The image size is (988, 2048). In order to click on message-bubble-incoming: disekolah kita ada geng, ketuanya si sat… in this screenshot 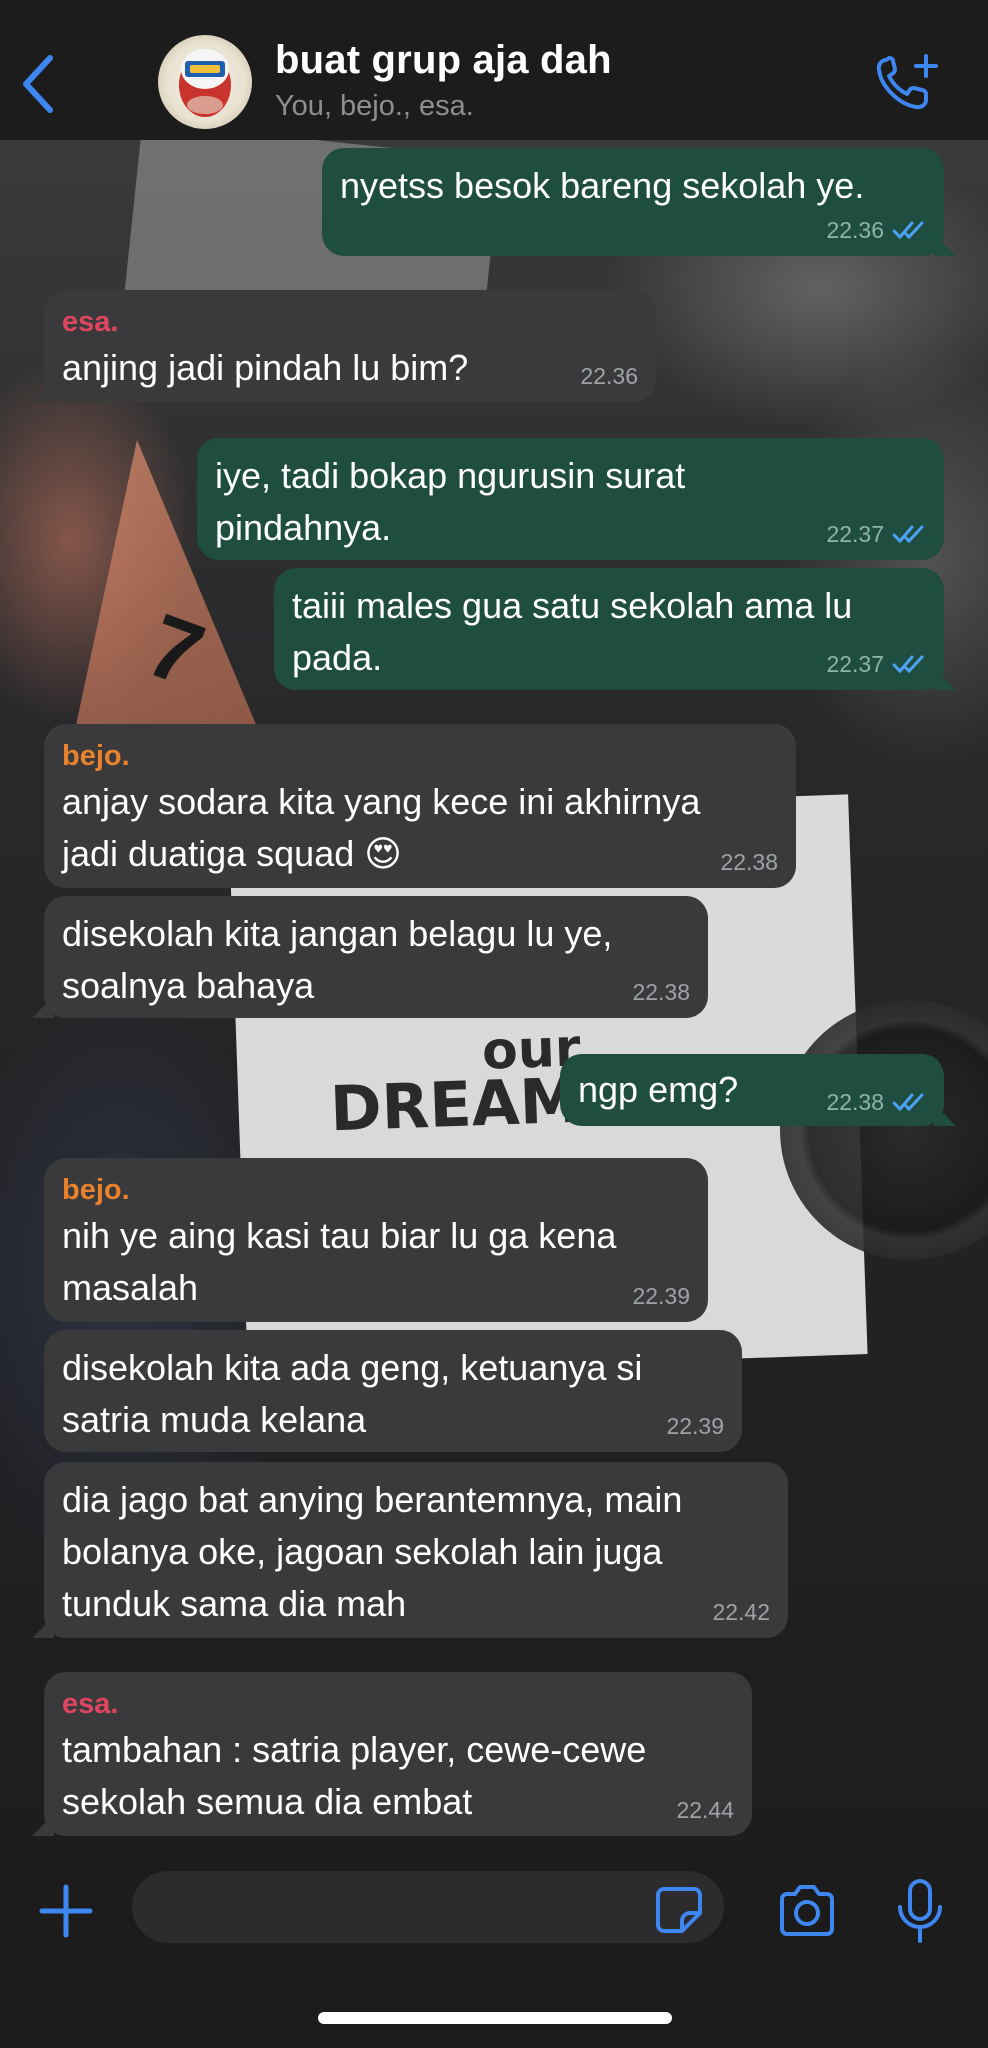, I will do `click(393, 1391)`.